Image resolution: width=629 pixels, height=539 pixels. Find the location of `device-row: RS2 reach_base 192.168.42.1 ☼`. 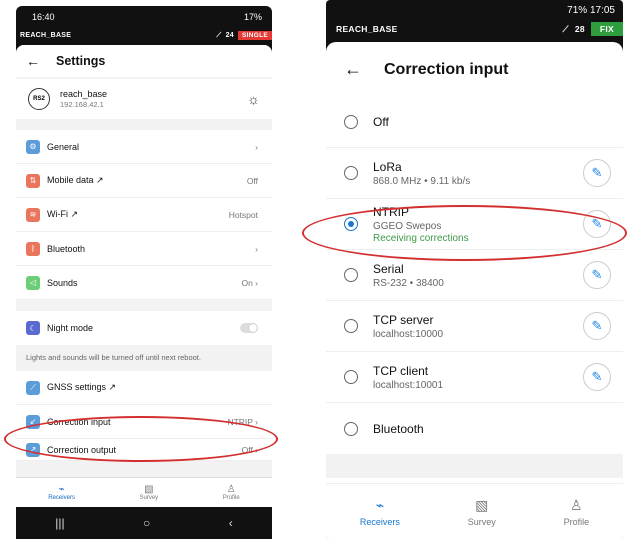

device-row: RS2 reach_base 192.168.42.1 ☼ is located at coordinates (144, 99).